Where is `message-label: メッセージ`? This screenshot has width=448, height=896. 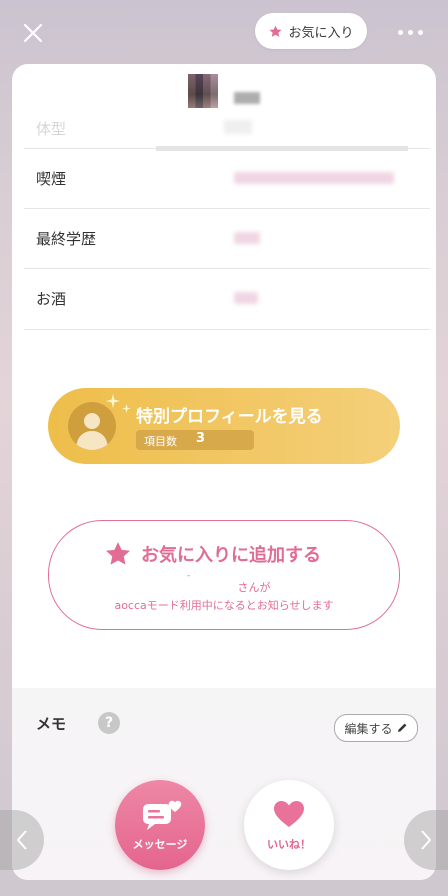
message-label: メッセージ is located at coordinates (160, 844).